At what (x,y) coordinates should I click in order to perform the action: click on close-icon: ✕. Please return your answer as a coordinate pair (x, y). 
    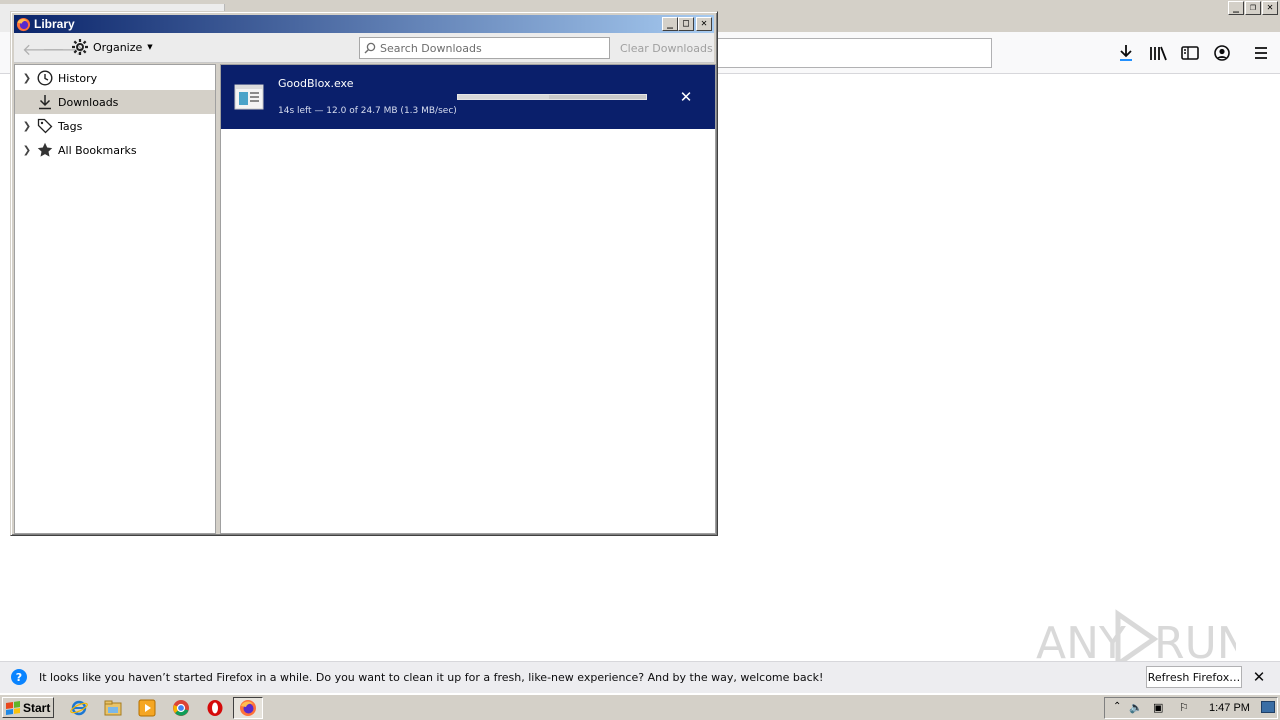
    Looking at the image, I should click on (1259, 677).